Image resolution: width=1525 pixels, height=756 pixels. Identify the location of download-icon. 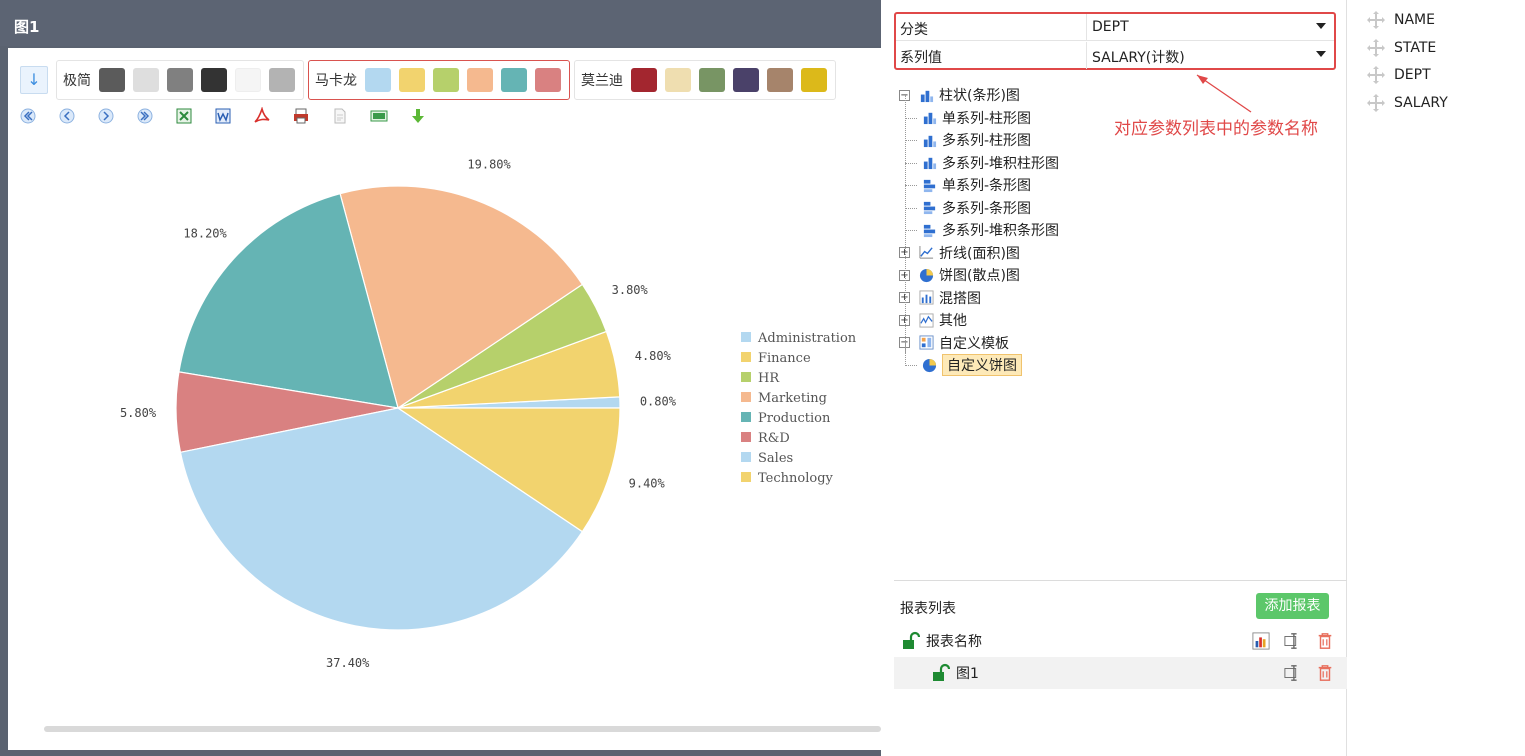
(418, 116).